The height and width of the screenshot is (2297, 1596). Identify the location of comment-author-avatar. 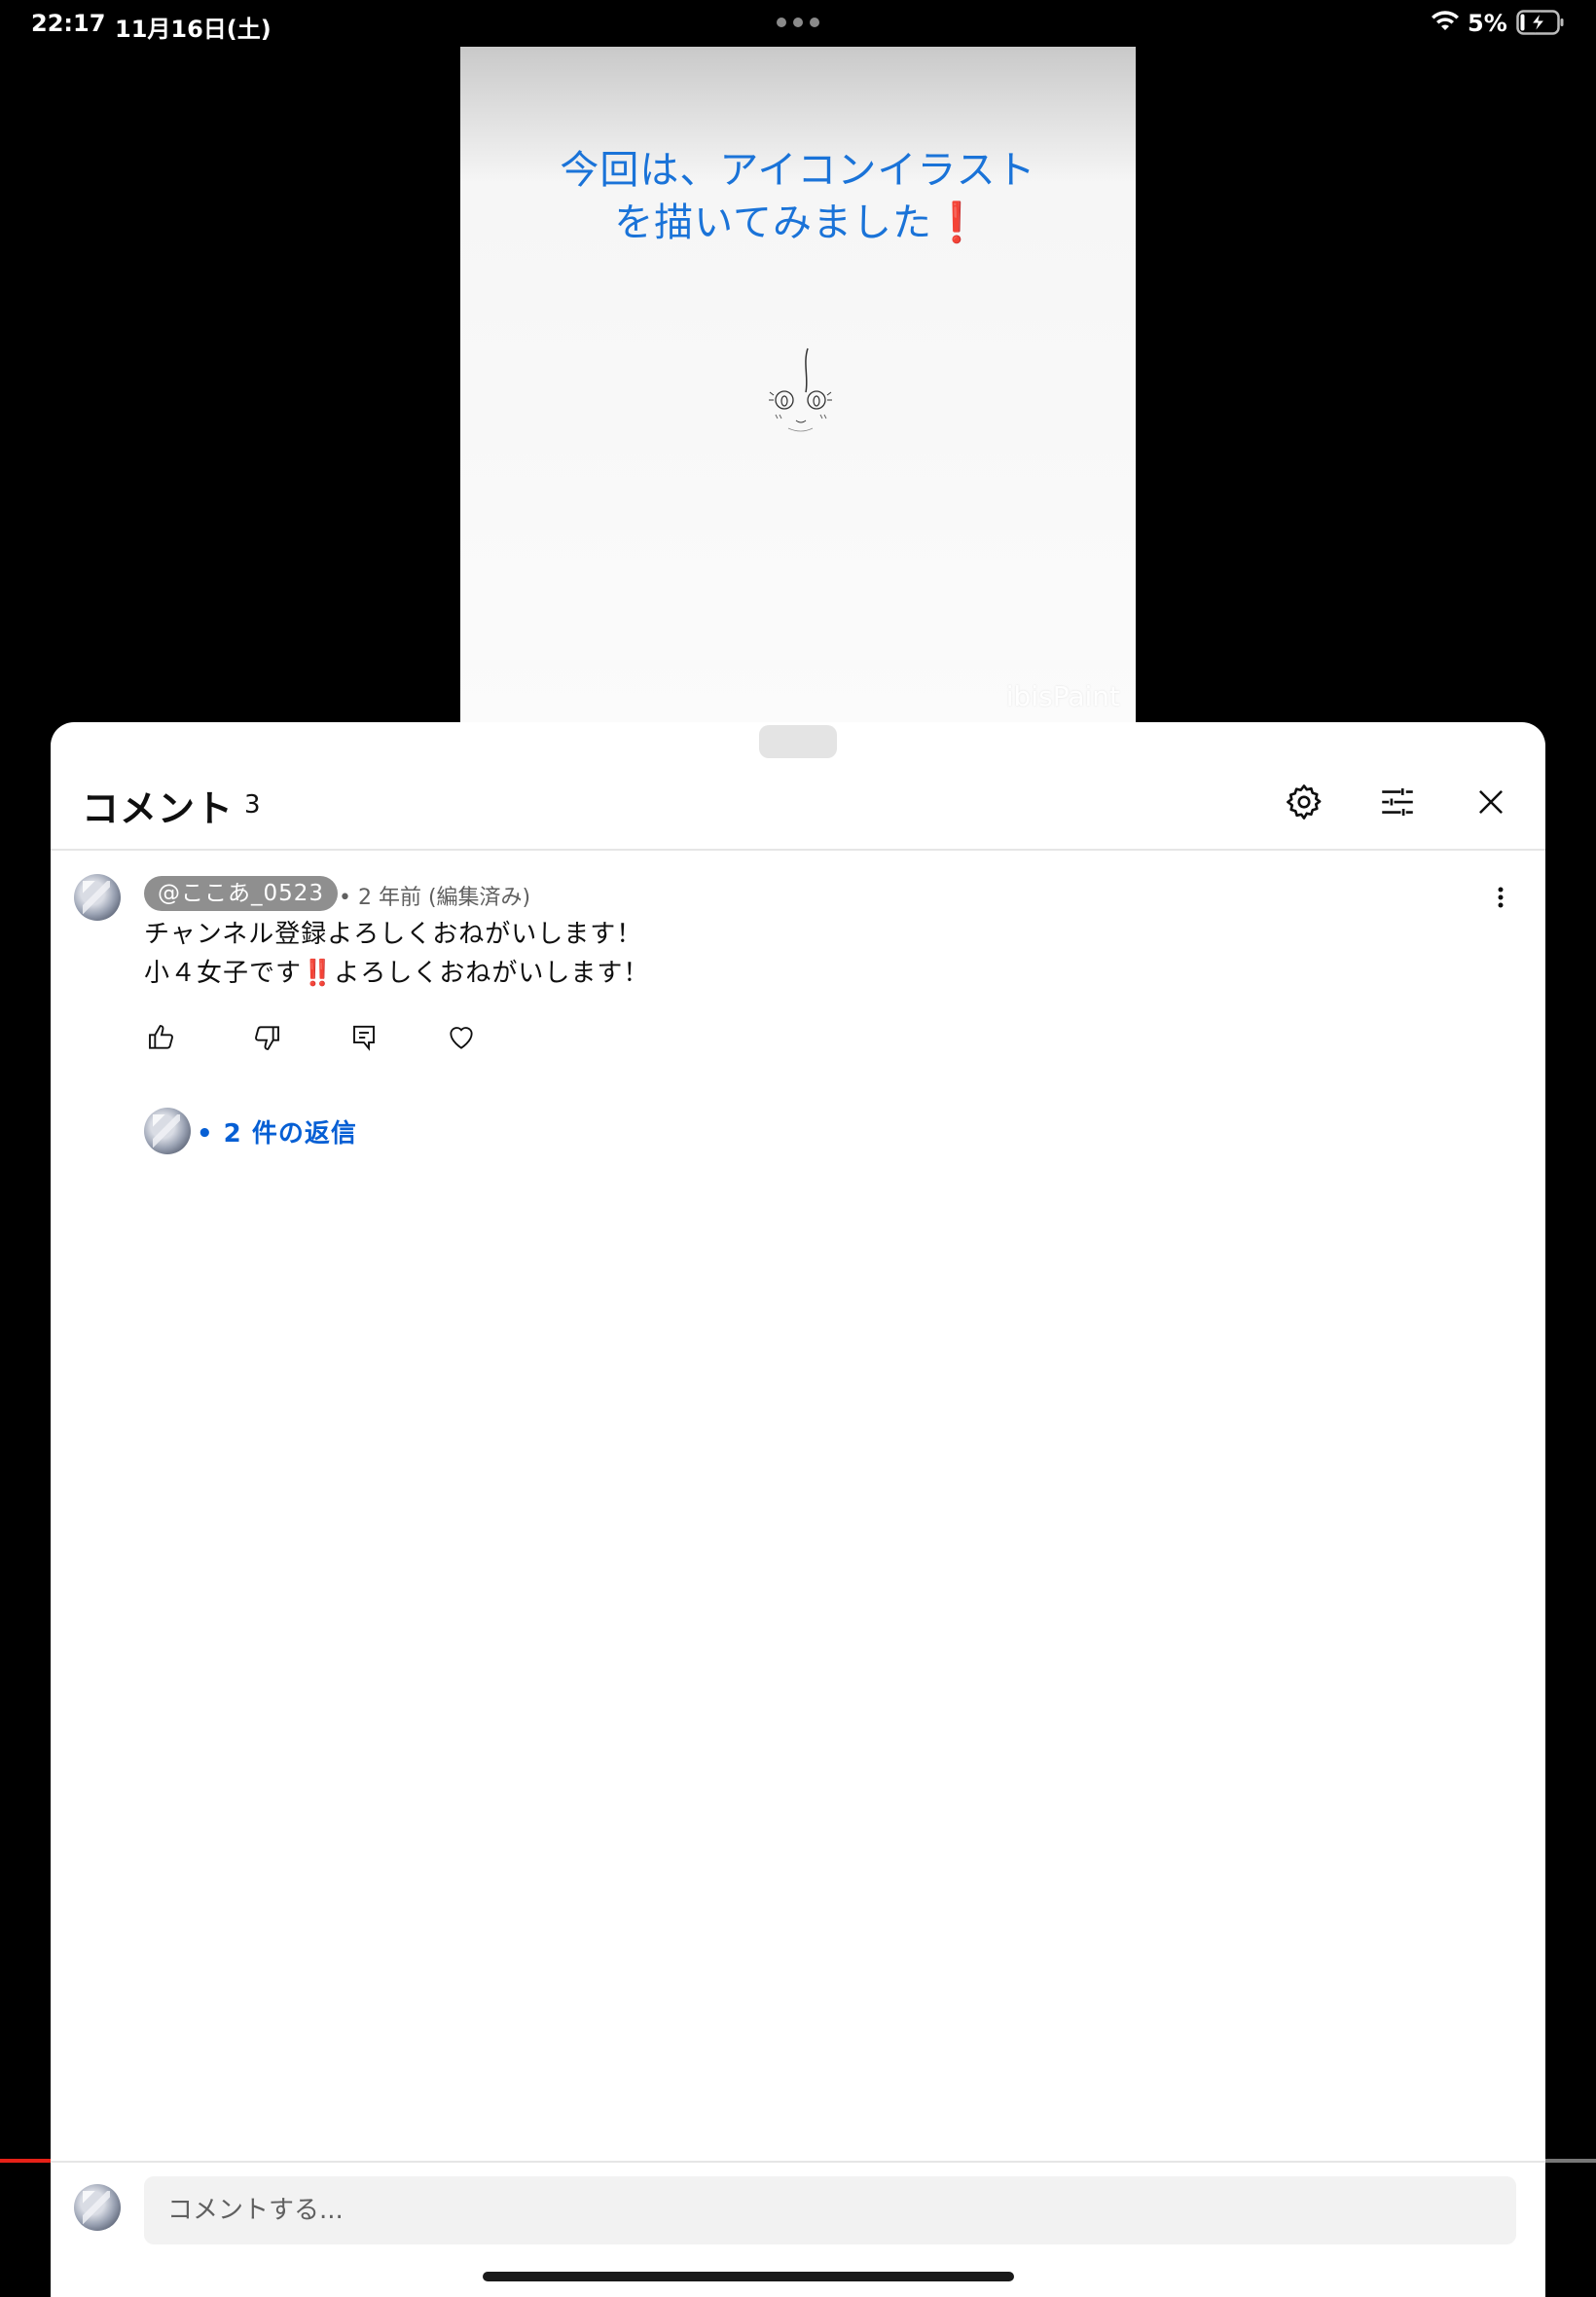
(97, 897).